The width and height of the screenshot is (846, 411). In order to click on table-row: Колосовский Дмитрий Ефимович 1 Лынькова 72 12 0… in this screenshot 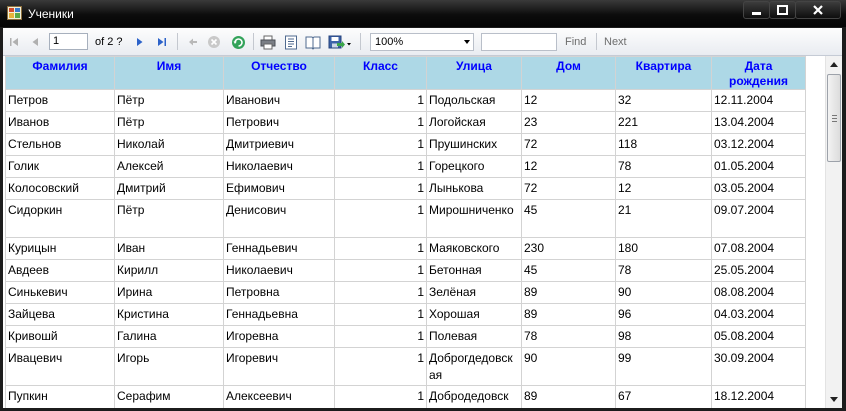, I will do `click(405, 188)`.